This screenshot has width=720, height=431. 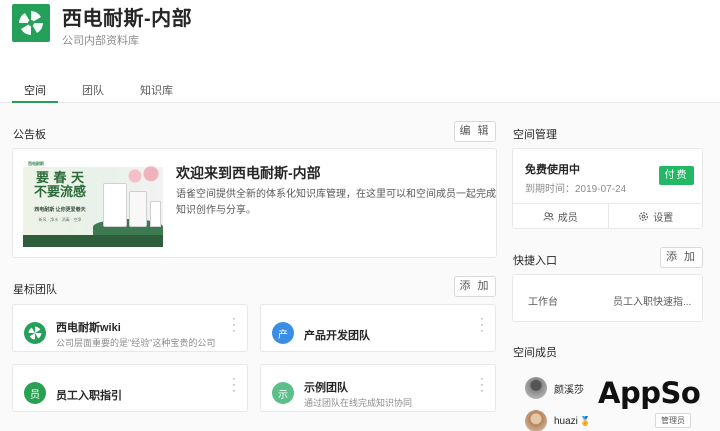 I want to click on edit-bulletin-button: 编 辑, so click(x=475, y=131).